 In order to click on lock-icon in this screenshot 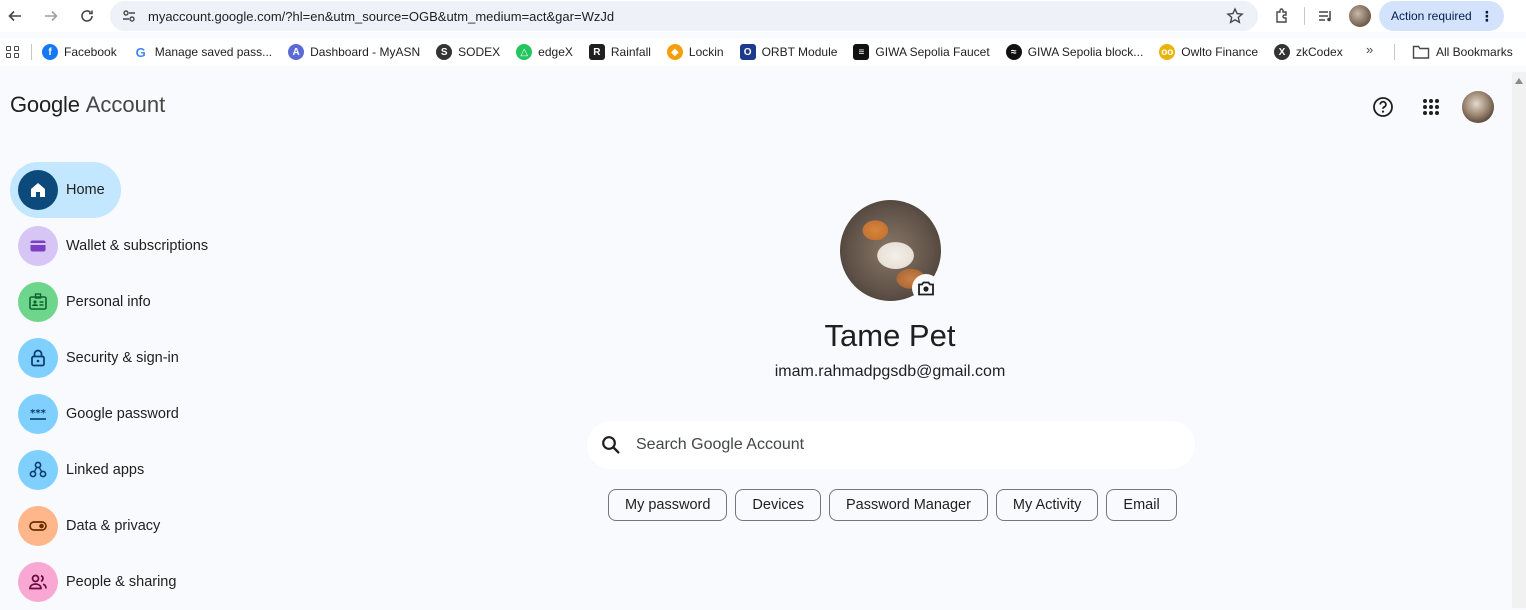, I will do `click(38, 358)`.